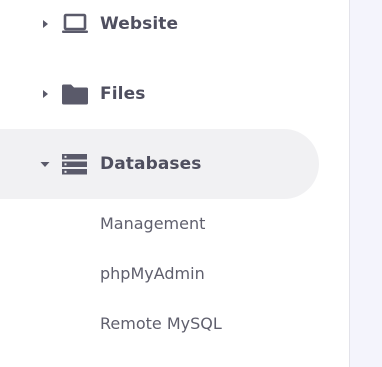 This screenshot has height=367, width=382. I want to click on laptop-icon, so click(75, 23).